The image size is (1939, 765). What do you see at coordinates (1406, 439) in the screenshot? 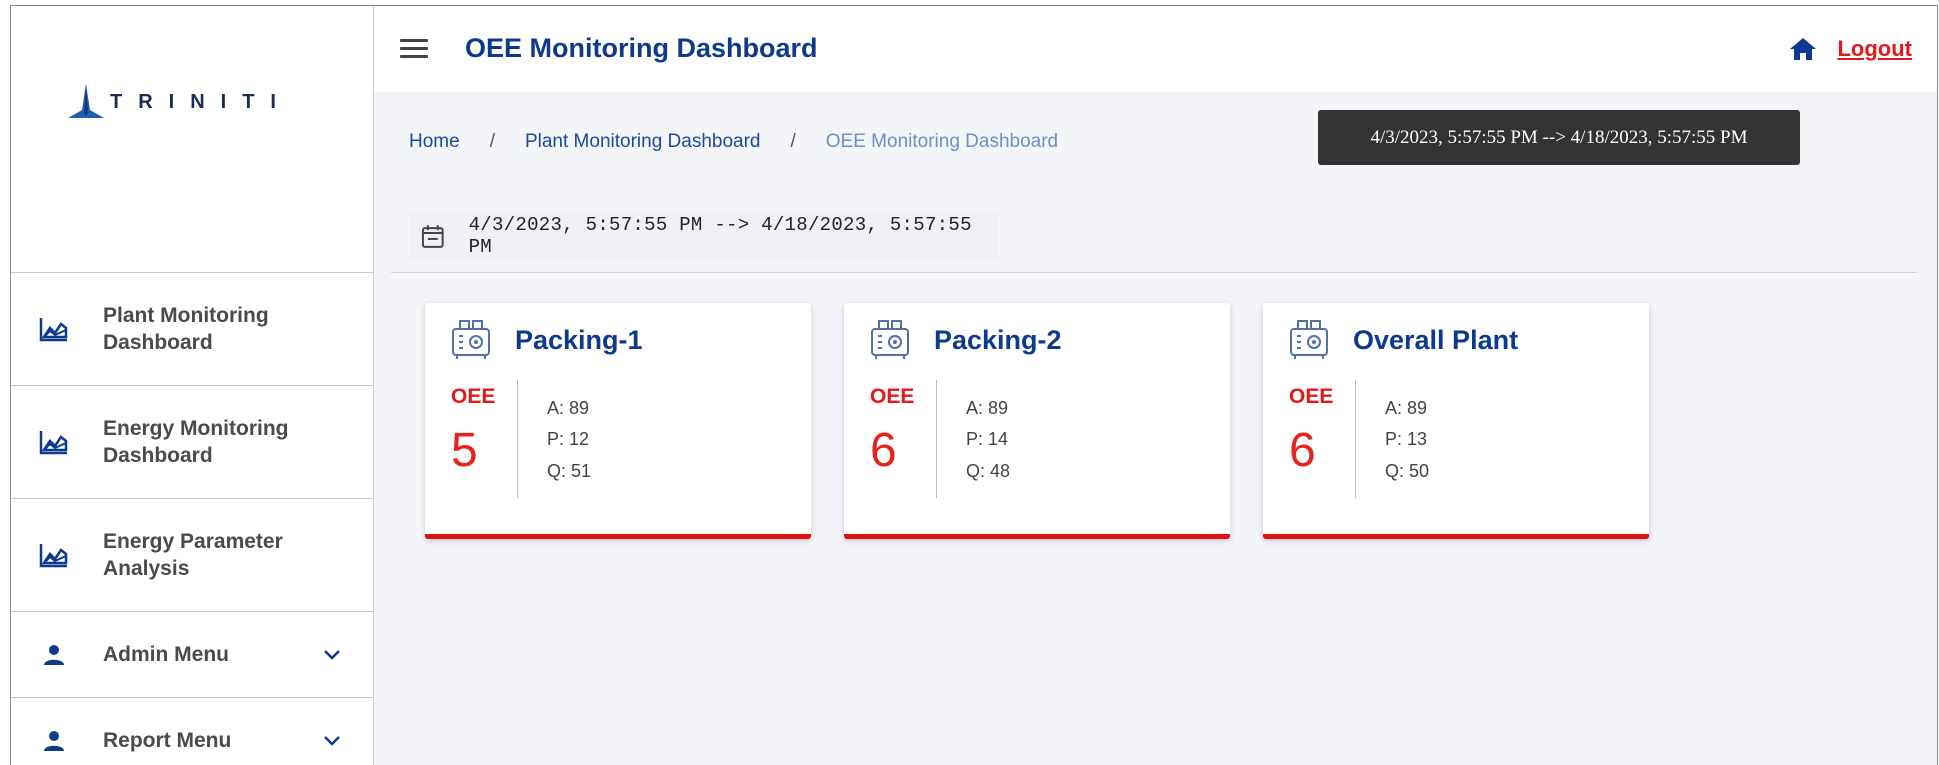
I see `performance-value: P: 13` at bounding box center [1406, 439].